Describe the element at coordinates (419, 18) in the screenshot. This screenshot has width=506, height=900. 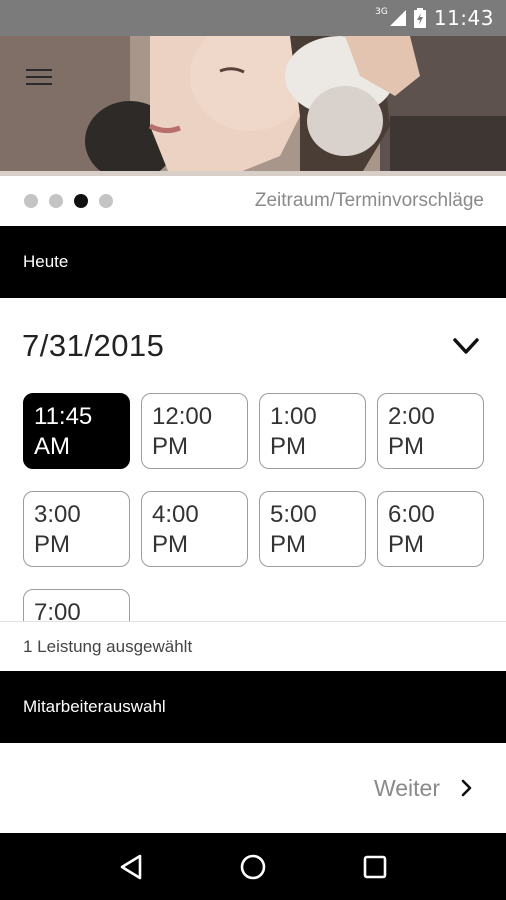
I see `battery-icon` at that location.